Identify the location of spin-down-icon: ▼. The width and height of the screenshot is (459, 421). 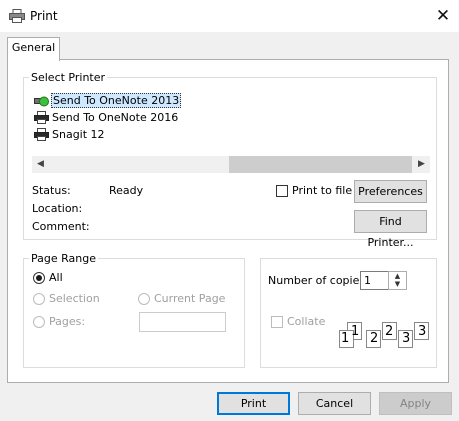
(397, 284).